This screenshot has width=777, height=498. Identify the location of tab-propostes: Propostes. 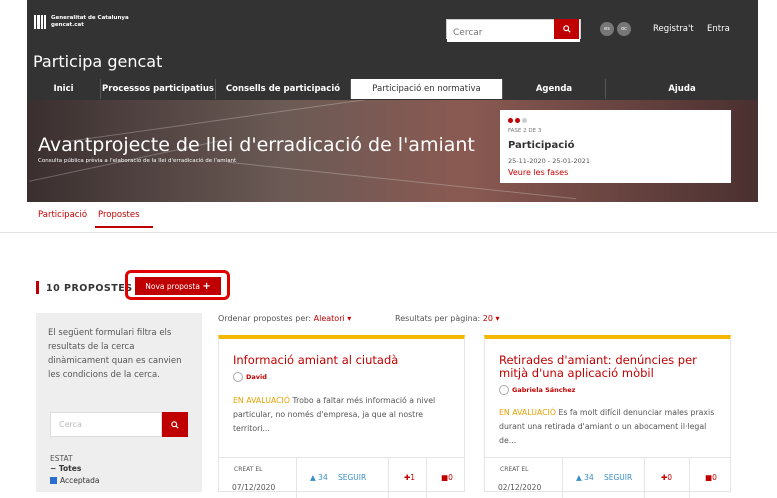
(119, 215).